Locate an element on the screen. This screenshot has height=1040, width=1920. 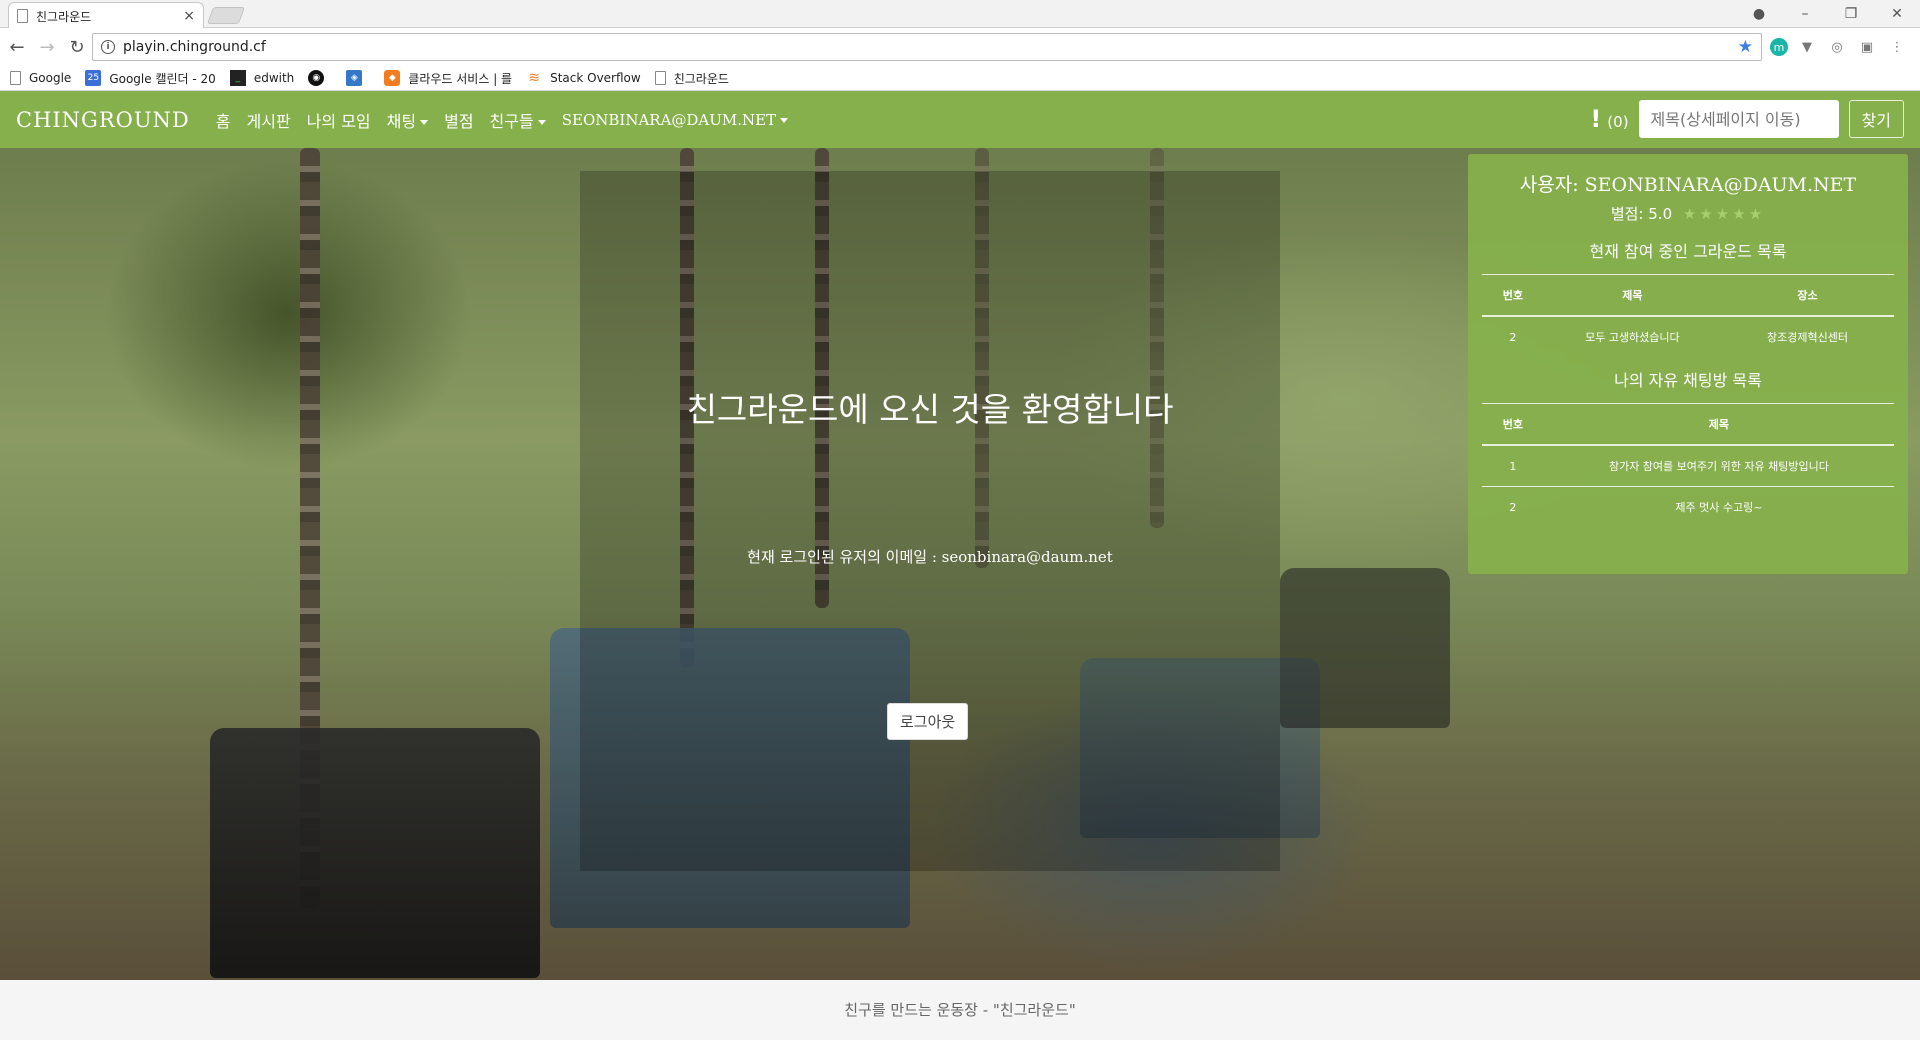
table-row: 2 제주 멋사 수고링~ is located at coordinates (1688, 507).